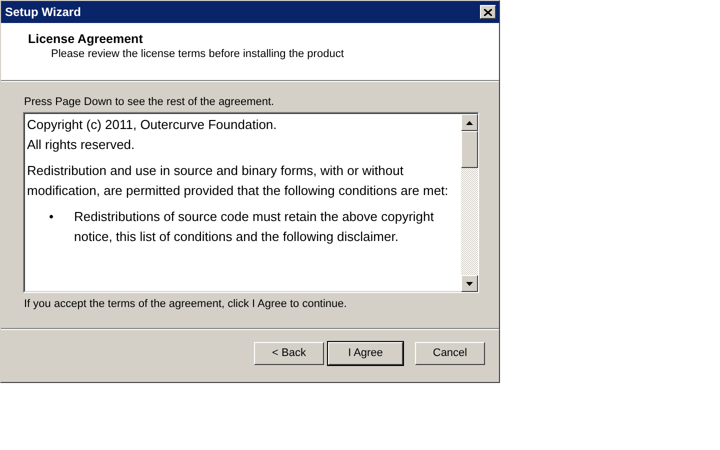  I want to click on window-title: Setup Wizard, so click(43, 12).